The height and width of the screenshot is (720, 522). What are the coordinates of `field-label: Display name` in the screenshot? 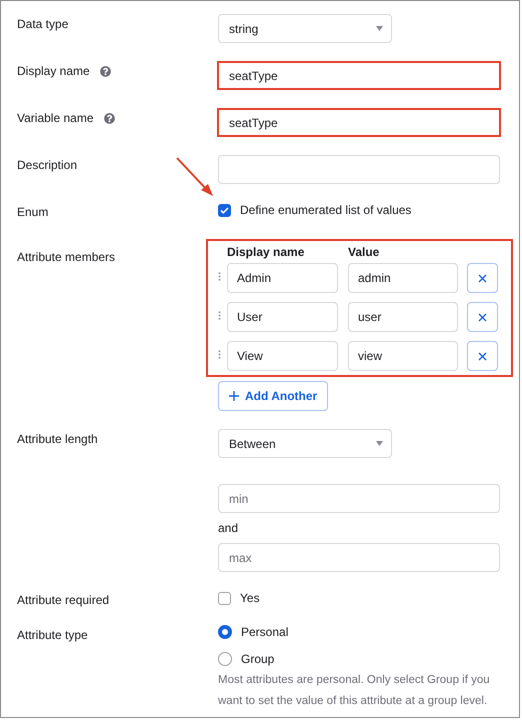 It's located at (53, 71).